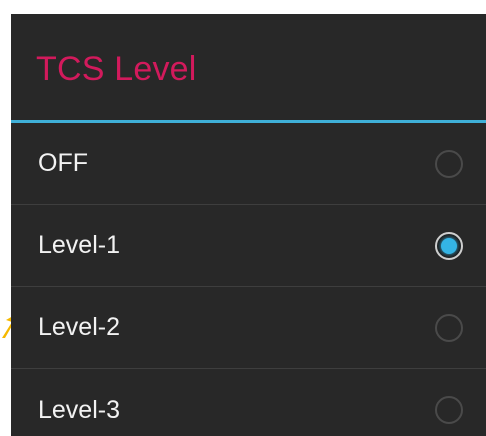 The width and height of the screenshot is (486, 436). I want to click on radio-dot, so click(449, 245).